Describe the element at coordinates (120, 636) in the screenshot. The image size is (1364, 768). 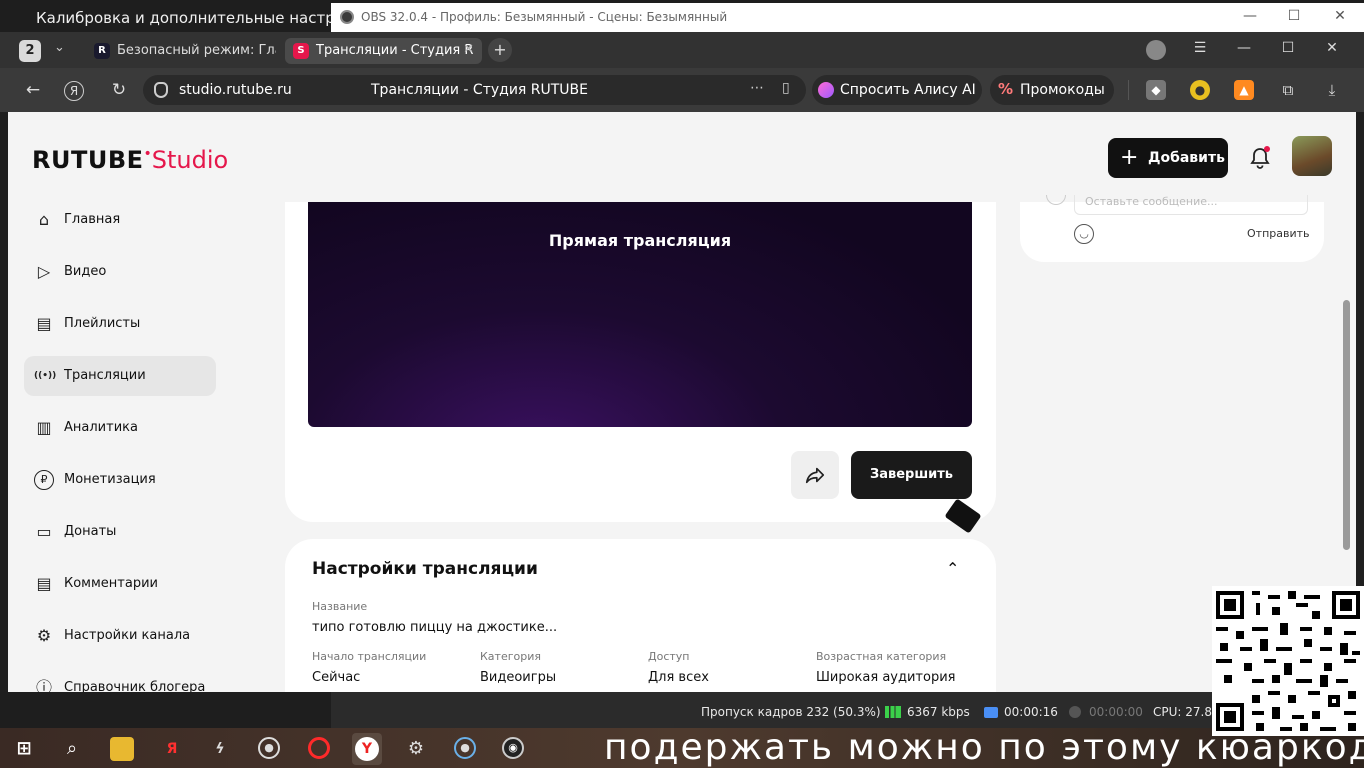
I see `sidebar-item-channel-settings: ⚙ Настройки канала` at that location.